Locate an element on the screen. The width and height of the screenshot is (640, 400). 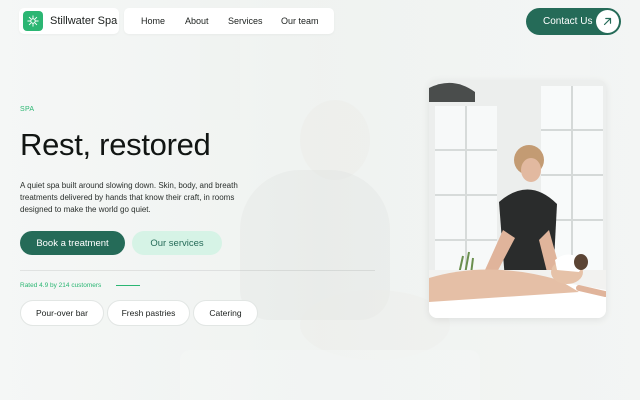
brand-name: Stillwater Spa is located at coordinates (84, 21).